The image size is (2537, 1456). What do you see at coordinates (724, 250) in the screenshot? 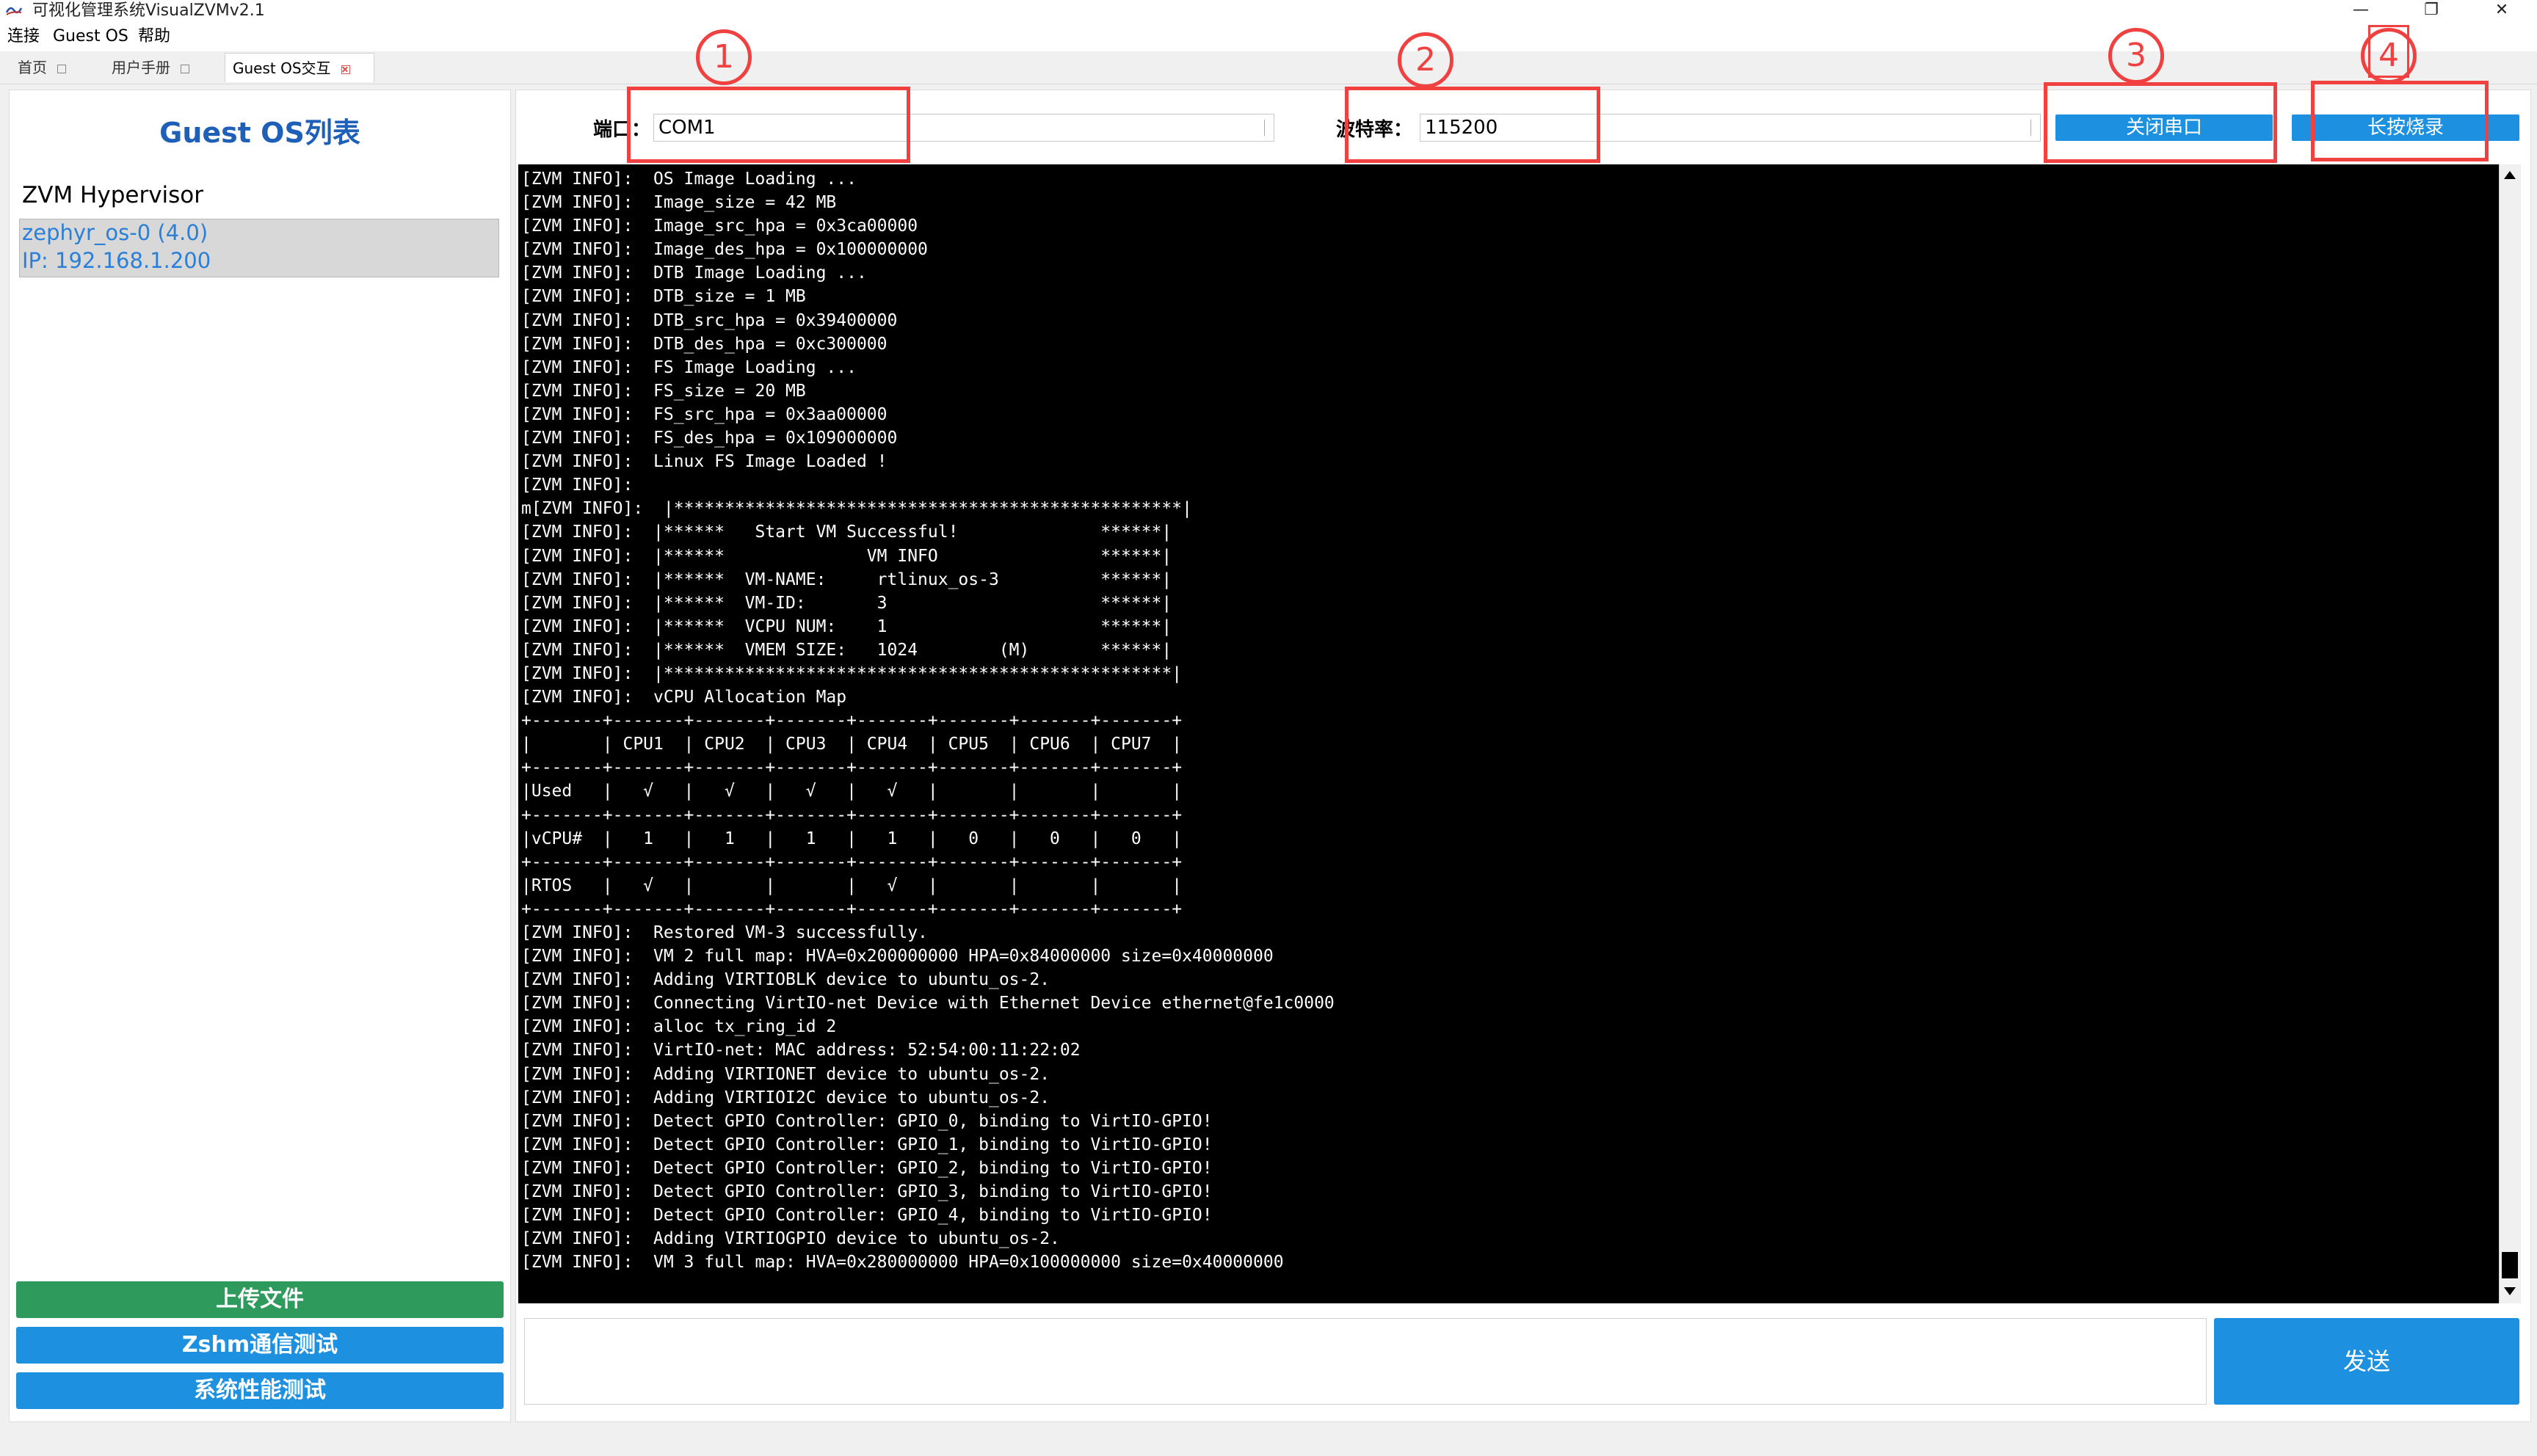
I see `console-line: [ZVM INFO]: Image_des_hpa = 0x100000000` at bounding box center [724, 250].